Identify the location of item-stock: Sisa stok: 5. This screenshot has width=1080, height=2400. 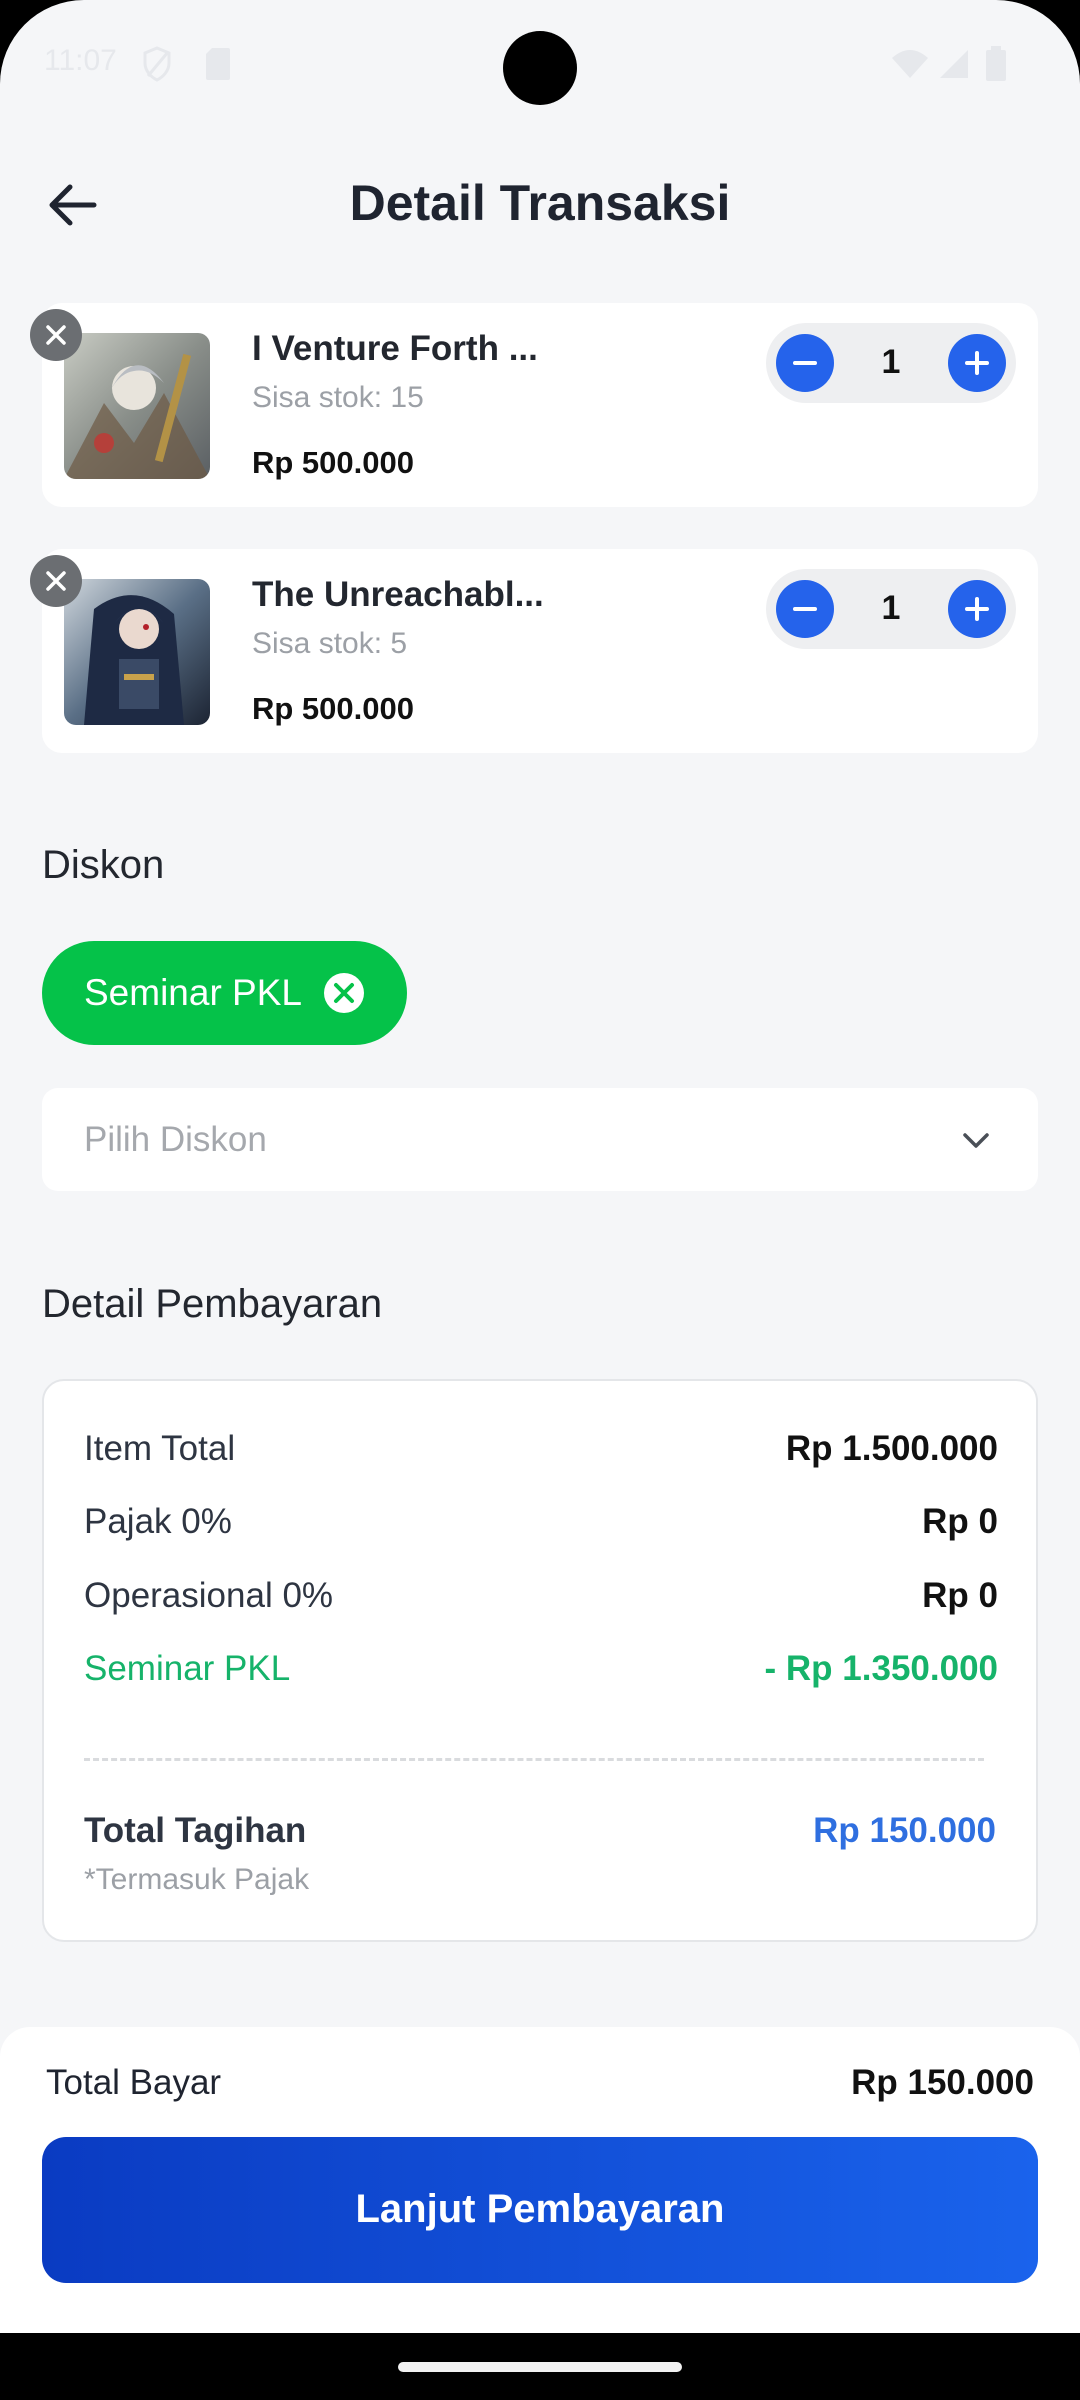
(330, 643).